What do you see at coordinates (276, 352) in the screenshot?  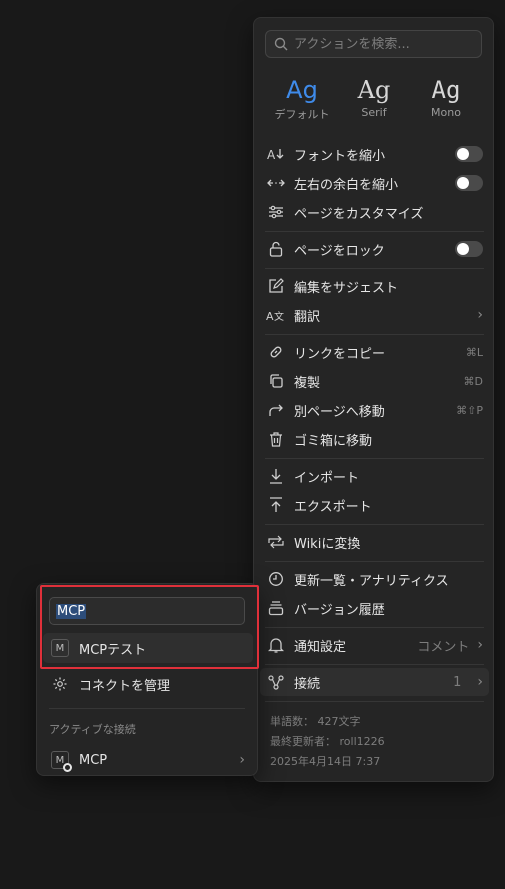 I see `link-icon` at bounding box center [276, 352].